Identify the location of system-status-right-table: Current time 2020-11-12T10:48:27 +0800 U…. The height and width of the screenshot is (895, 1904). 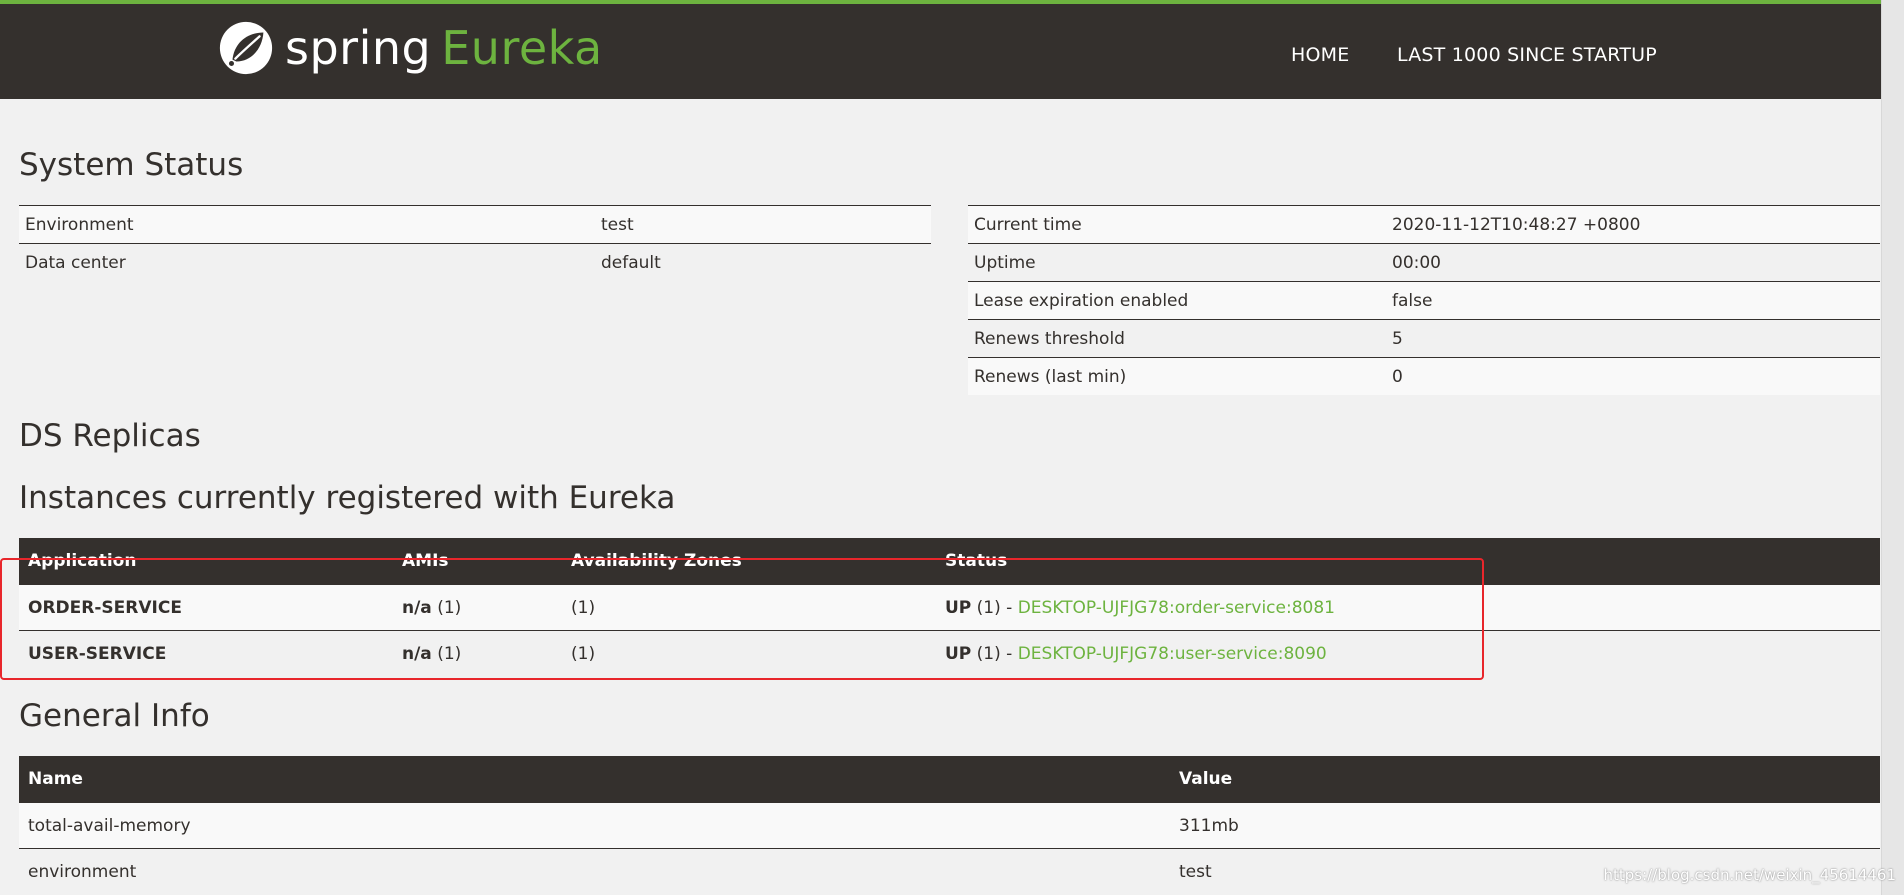
(1424, 300).